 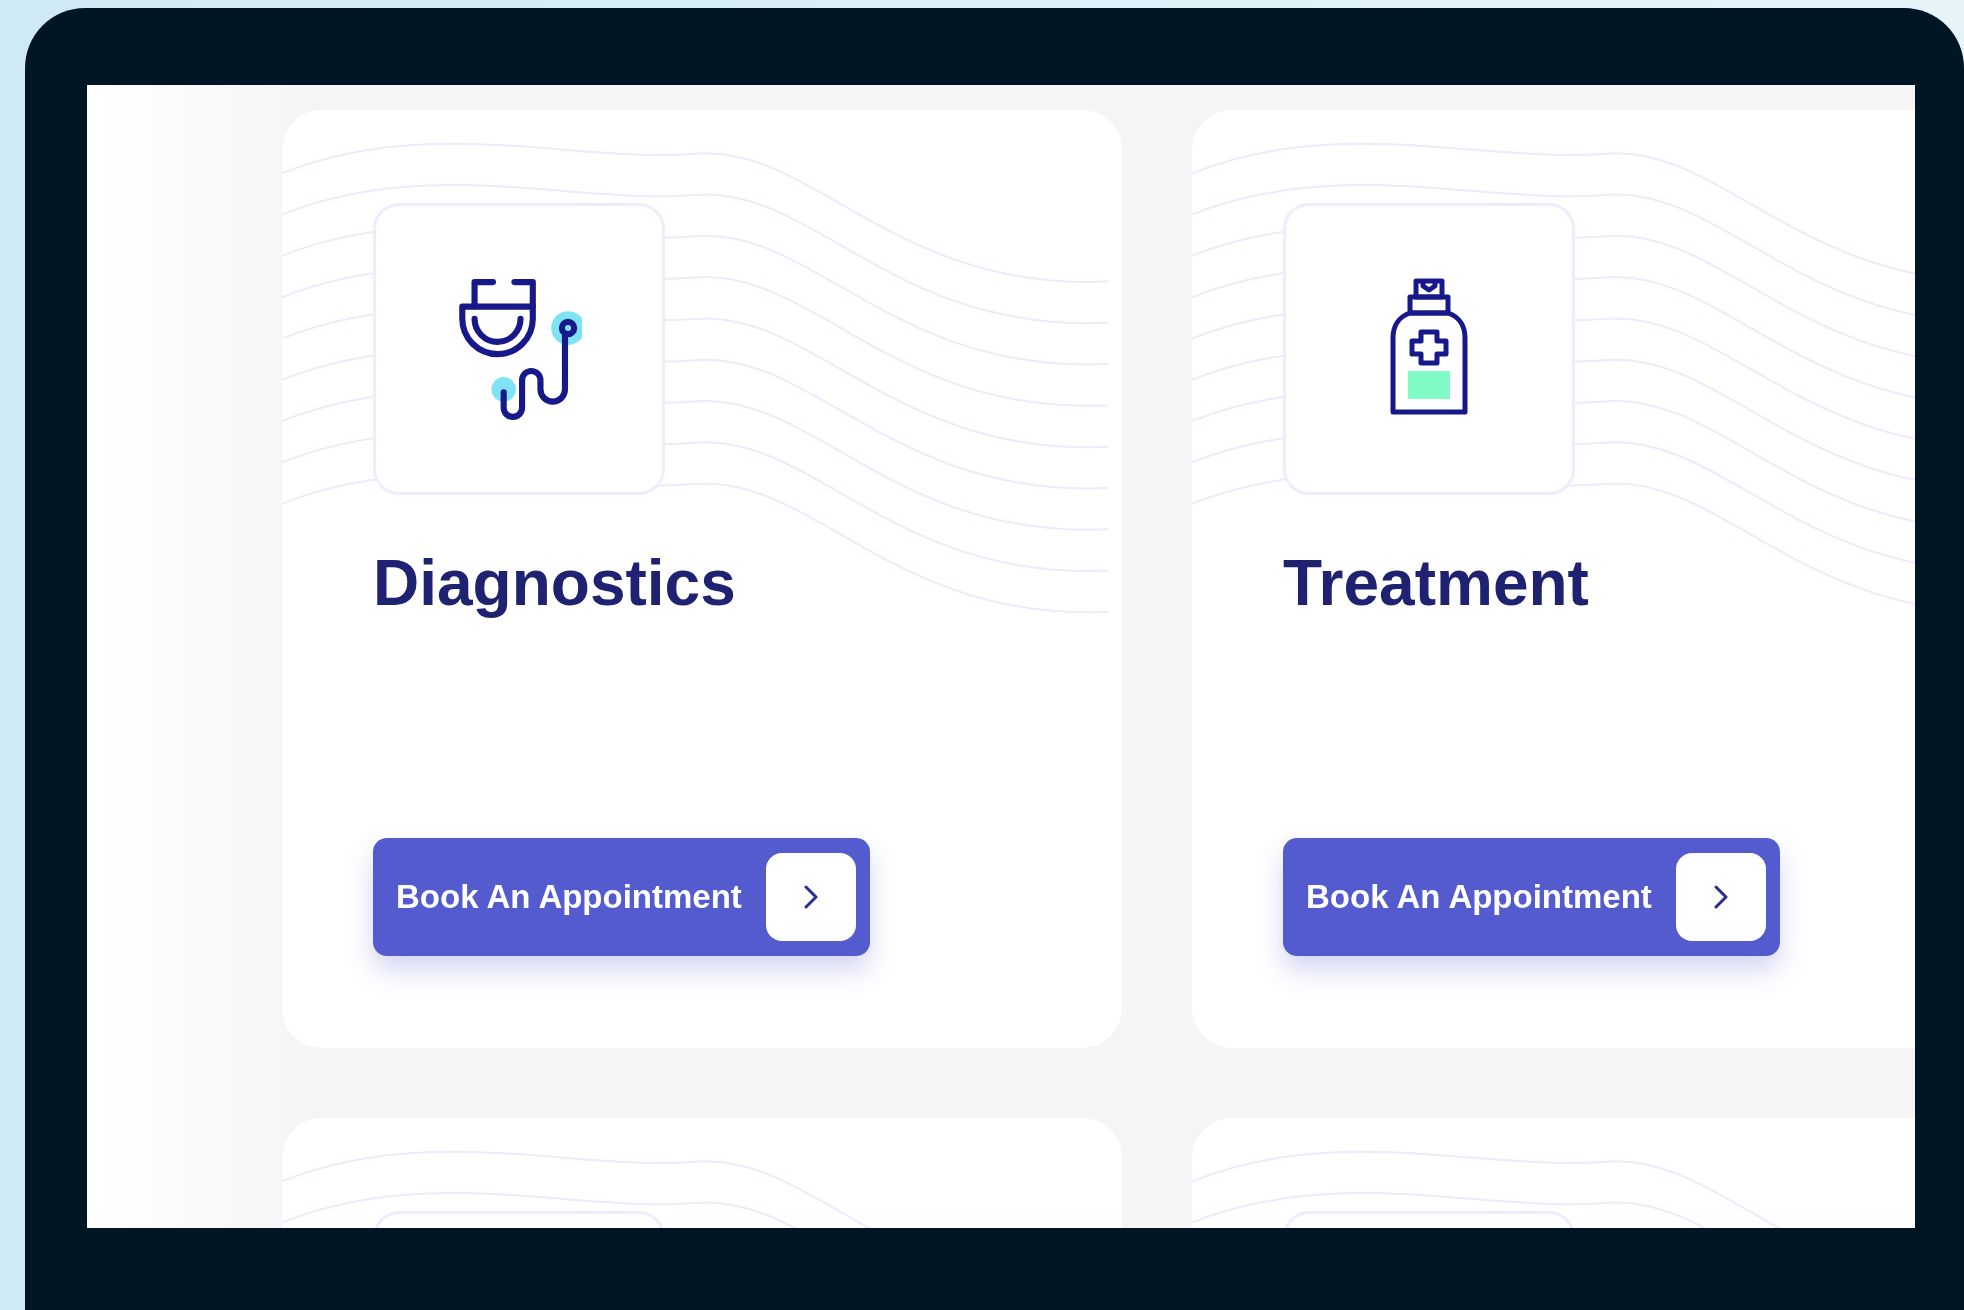 What do you see at coordinates (554, 583) in the screenshot?
I see `service-title: Diagnostics` at bounding box center [554, 583].